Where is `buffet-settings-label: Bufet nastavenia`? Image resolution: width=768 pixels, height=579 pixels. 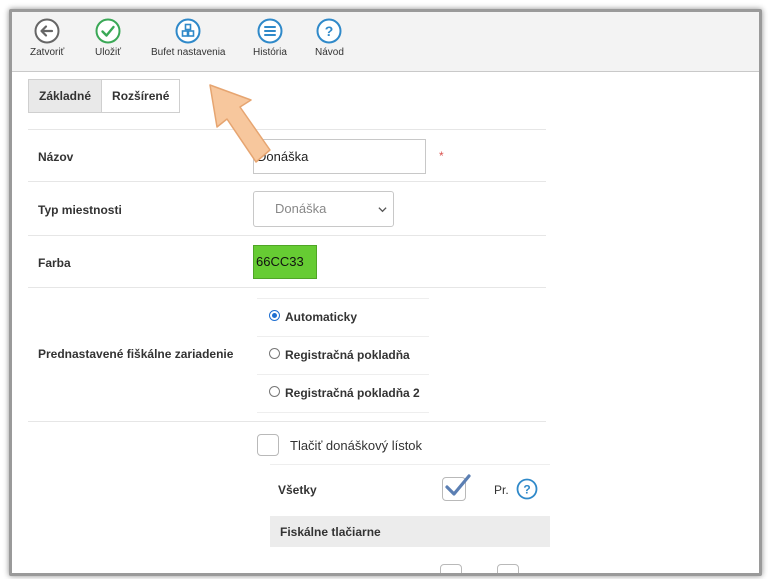
buffet-settings-label: Bufet nastavenia is located at coordinates (188, 52).